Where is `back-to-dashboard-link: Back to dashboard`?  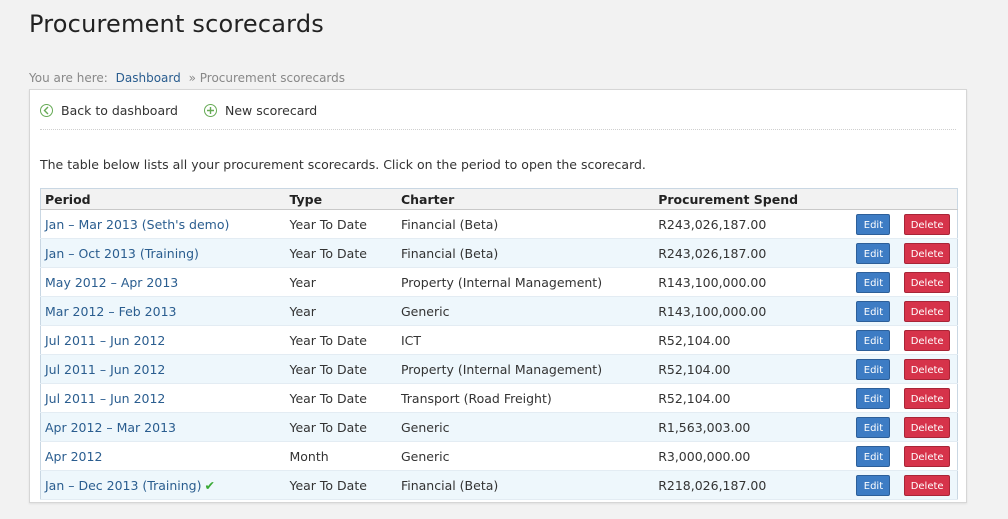 back-to-dashboard-link: Back to dashboard is located at coordinates (109, 110).